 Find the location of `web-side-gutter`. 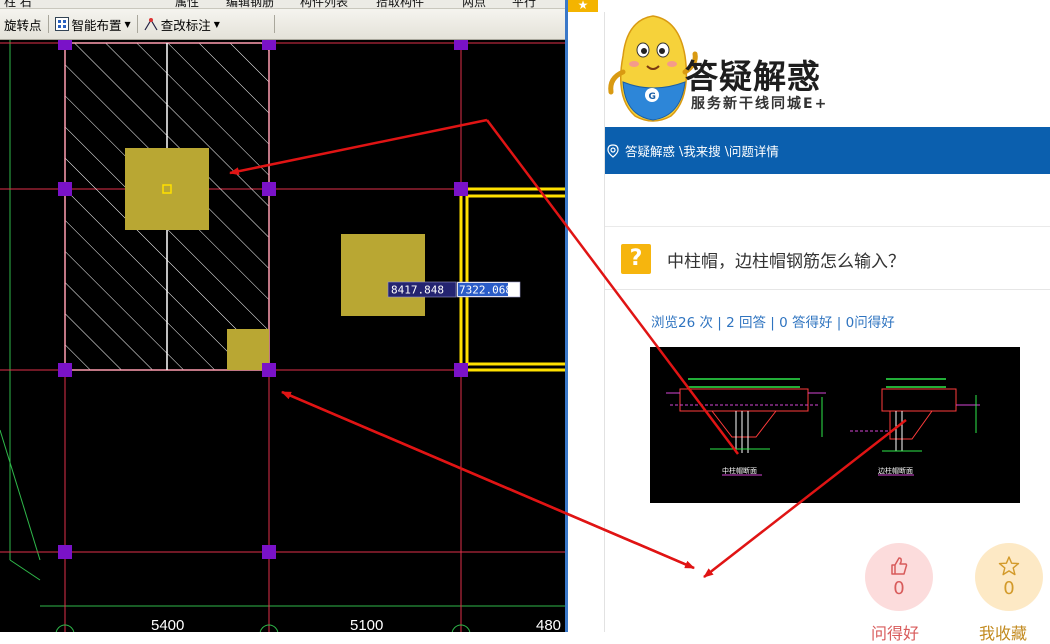

web-side-gutter is located at coordinates (586, 322).